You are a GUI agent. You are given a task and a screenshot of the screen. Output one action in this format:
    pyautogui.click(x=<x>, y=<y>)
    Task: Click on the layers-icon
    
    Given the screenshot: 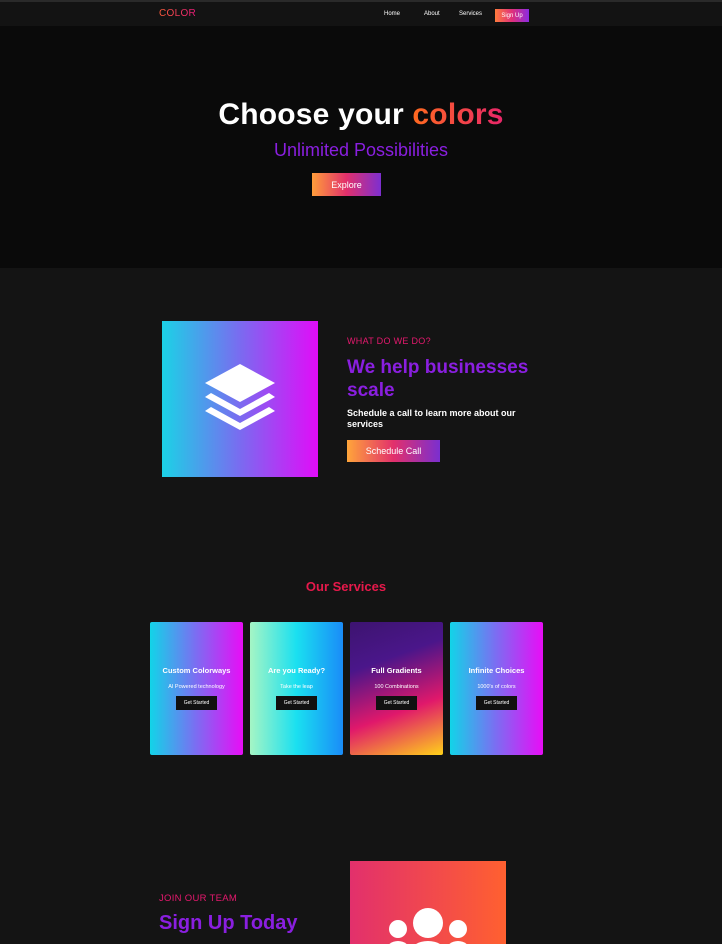 What is the action you would take?
    pyautogui.click(x=240, y=397)
    